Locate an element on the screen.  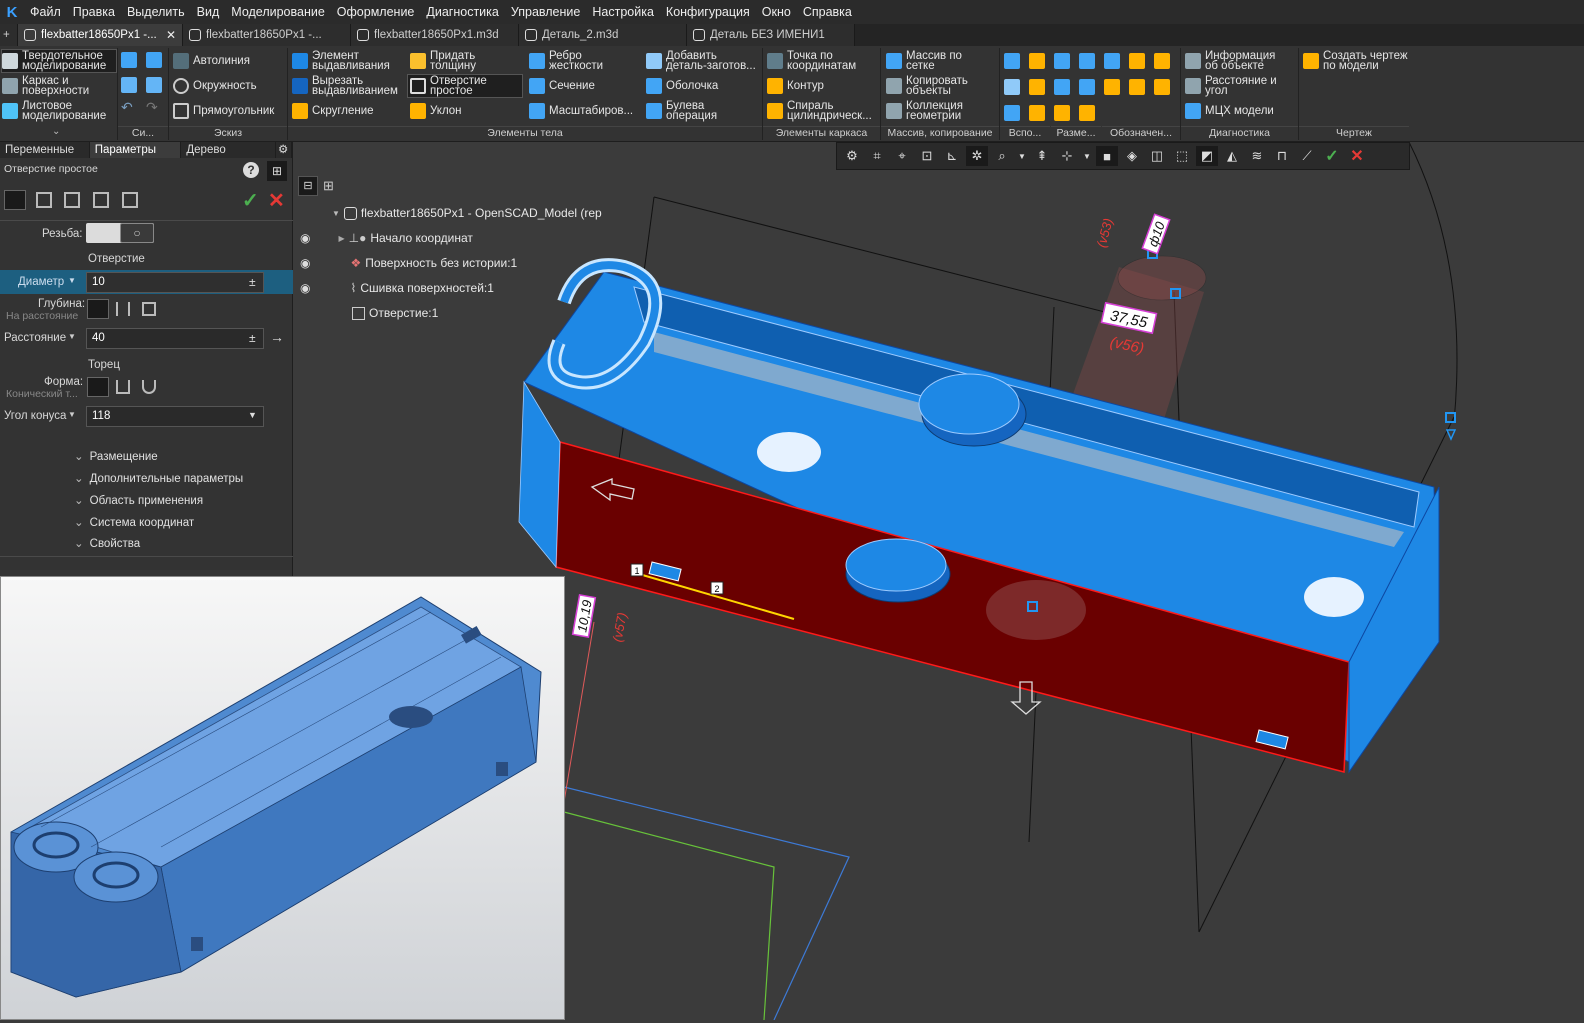
view-tool-icon: ⊾ is located at coordinates (952, 156).